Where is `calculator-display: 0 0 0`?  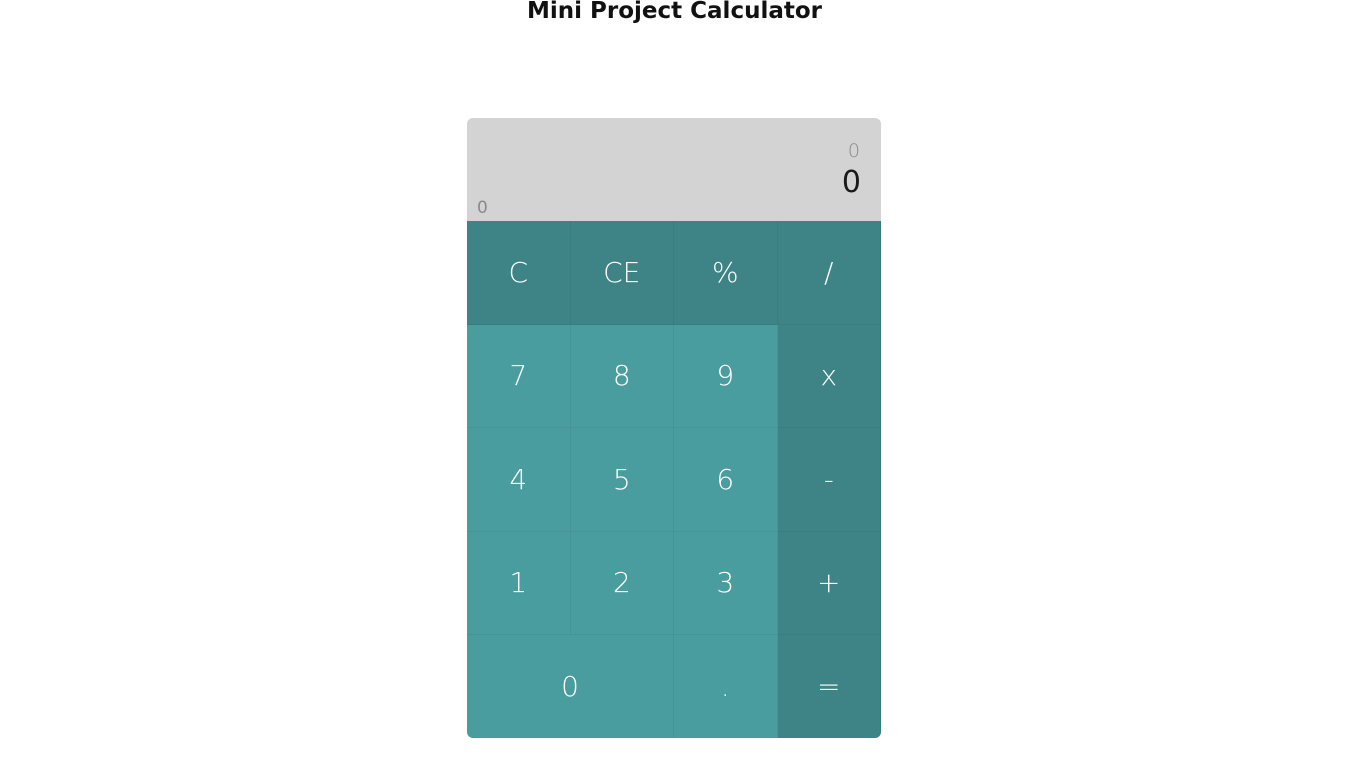
calculator-display: 0 0 0 is located at coordinates (674, 169).